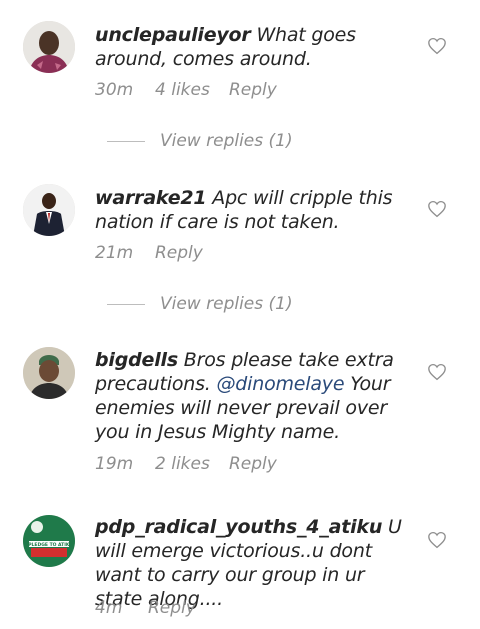  What do you see at coordinates (145, 608) in the screenshot?
I see `comment-meta: 4m Reply` at bounding box center [145, 608].